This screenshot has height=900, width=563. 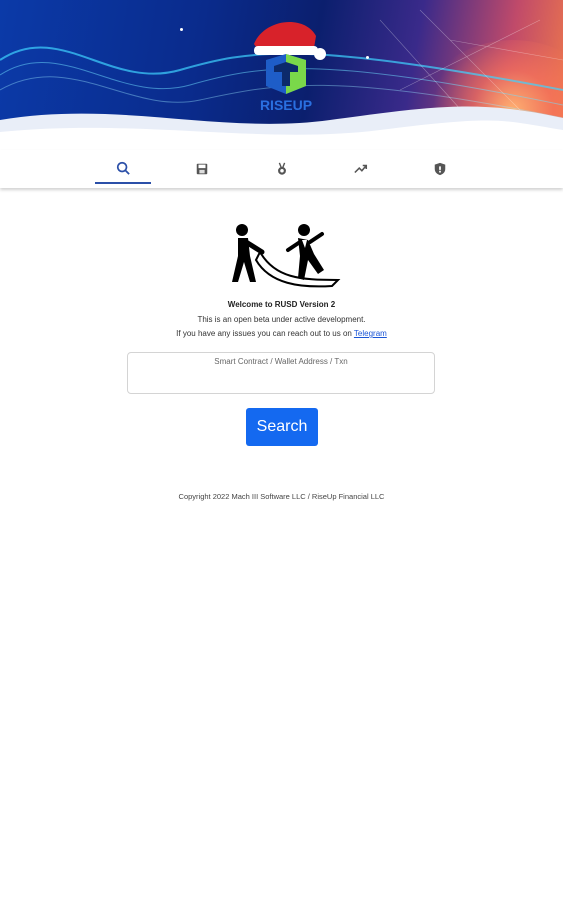 I want to click on tab-search, so click(x=123, y=169).